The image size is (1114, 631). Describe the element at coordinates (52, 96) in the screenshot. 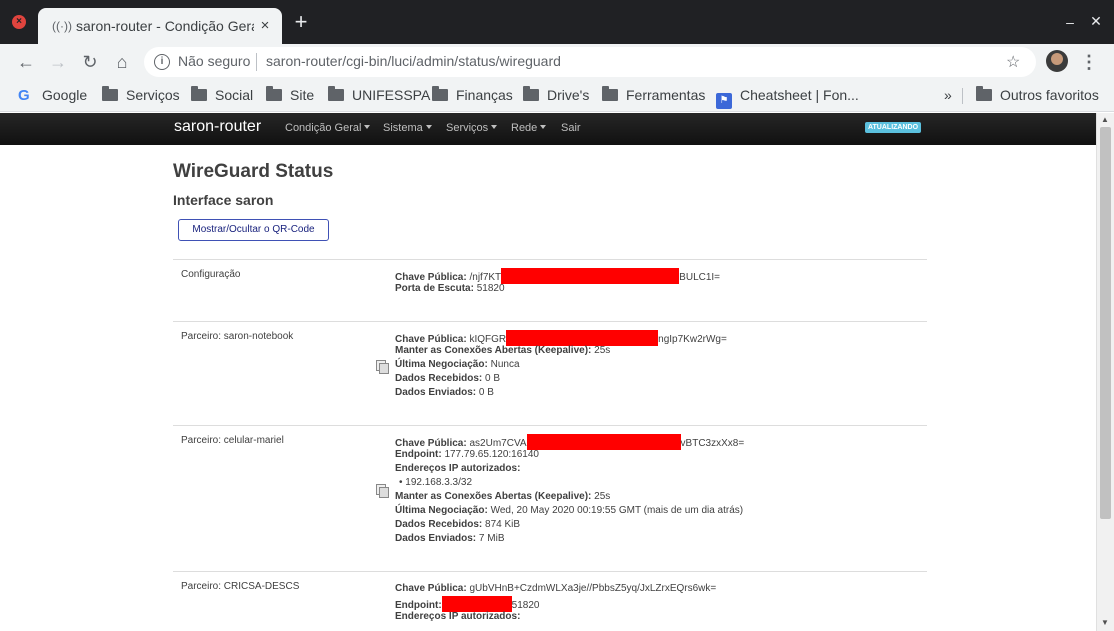

I see `bookmark-google: G Google` at that location.